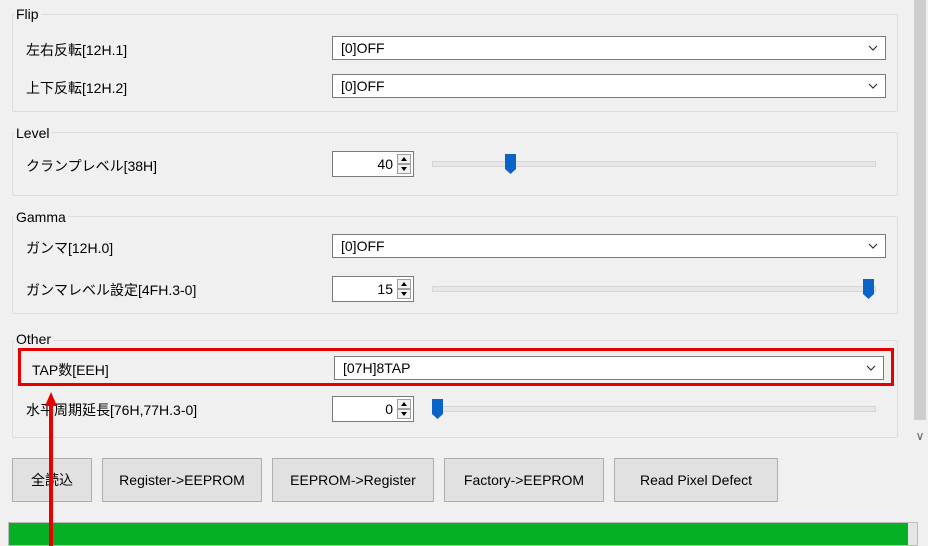  What do you see at coordinates (182, 480) in the screenshot?
I see `register-to-eeprom-button: Register->EEPROM` at bounding box center [182, 480].